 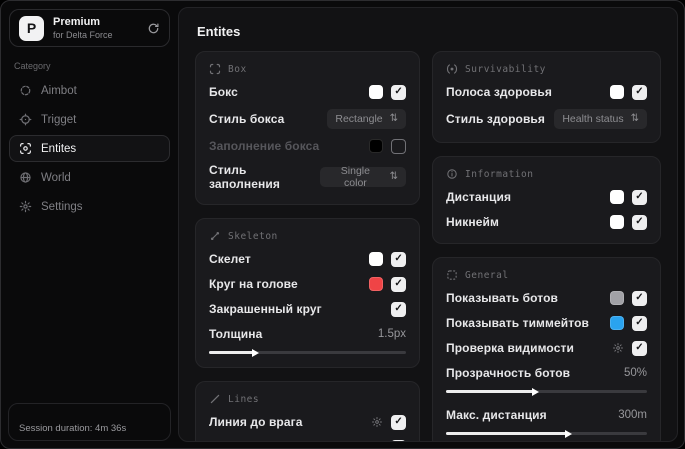 I want to click on setting-row-show-bots: Показывать ботов ✓, so click(x=546, y=298).